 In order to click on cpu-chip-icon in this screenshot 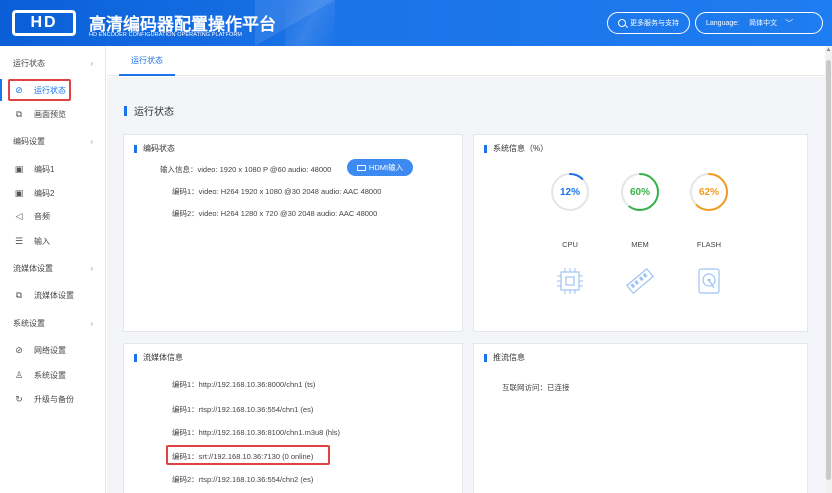, I will do `click(570, 281)`.